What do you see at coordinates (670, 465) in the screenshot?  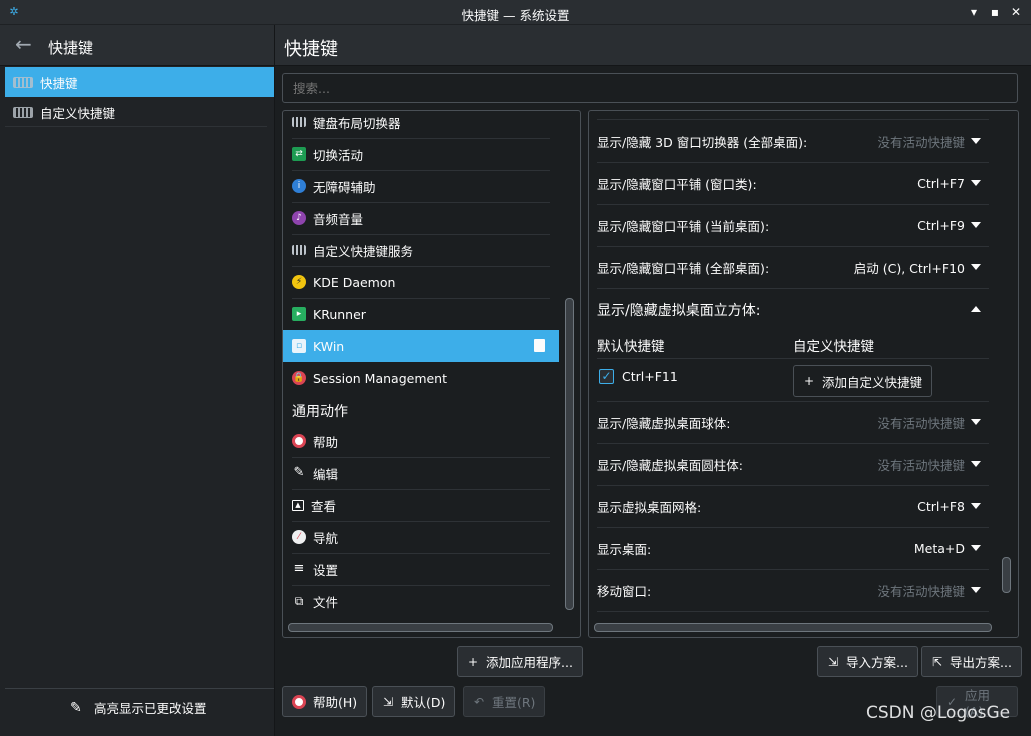 I see `shortcut-label: 显示/隐藏虚拟桌面圆柱体:` at bounding box center [670, 465].